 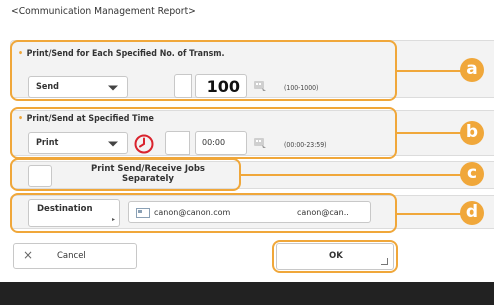 I want to click on ok-button: OK, so click(x=335, y=256).